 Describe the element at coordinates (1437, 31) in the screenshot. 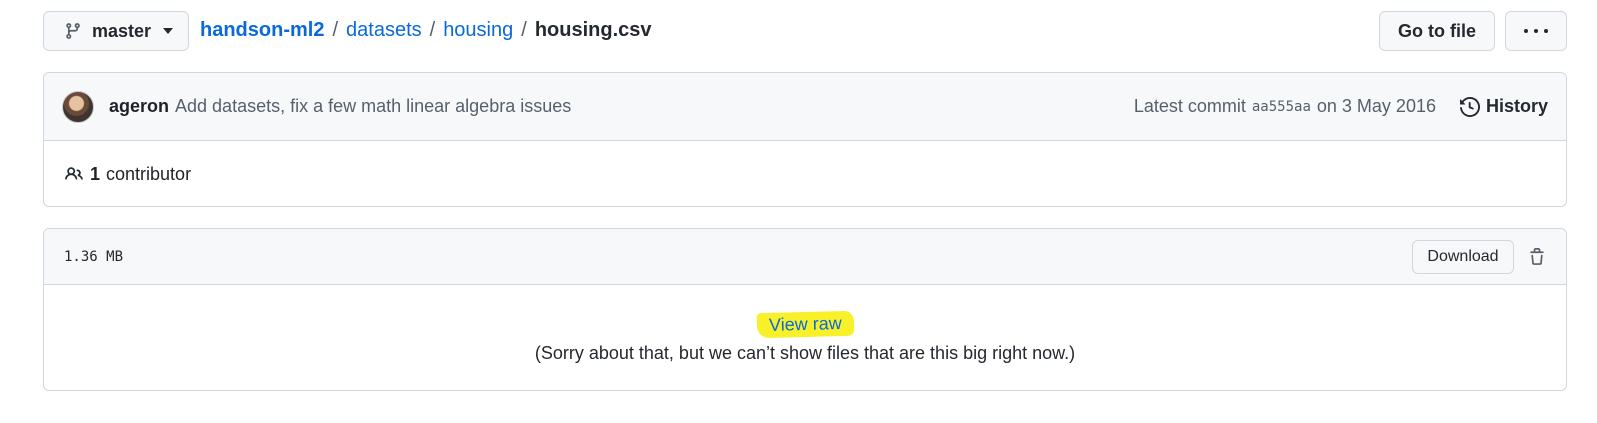

I see `go-to-file-button: Go to file` at that location.